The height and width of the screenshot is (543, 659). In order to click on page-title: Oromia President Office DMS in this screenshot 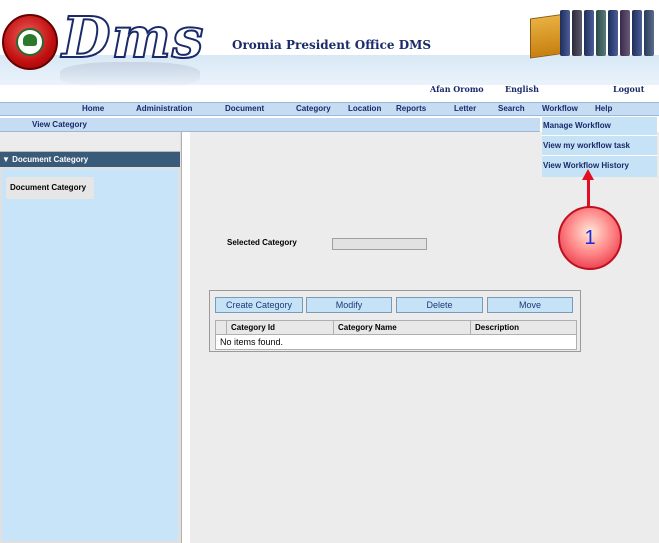, I will do `click(332, 45)`.